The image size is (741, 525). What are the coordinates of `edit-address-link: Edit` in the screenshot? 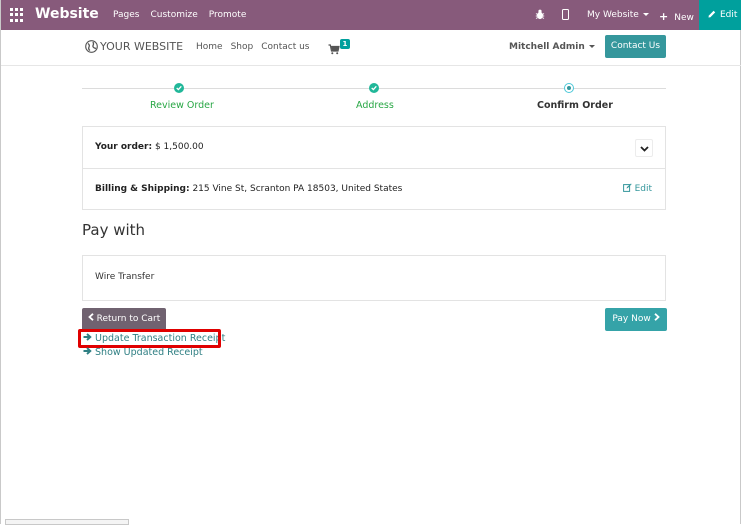 It's located at (637, 189).